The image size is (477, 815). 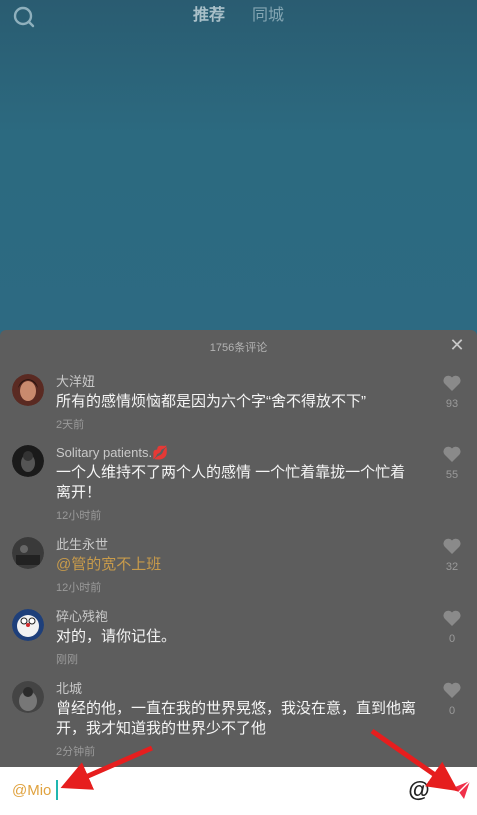 I want to click on comment-input: @Mio, so click(x=31, y=790).